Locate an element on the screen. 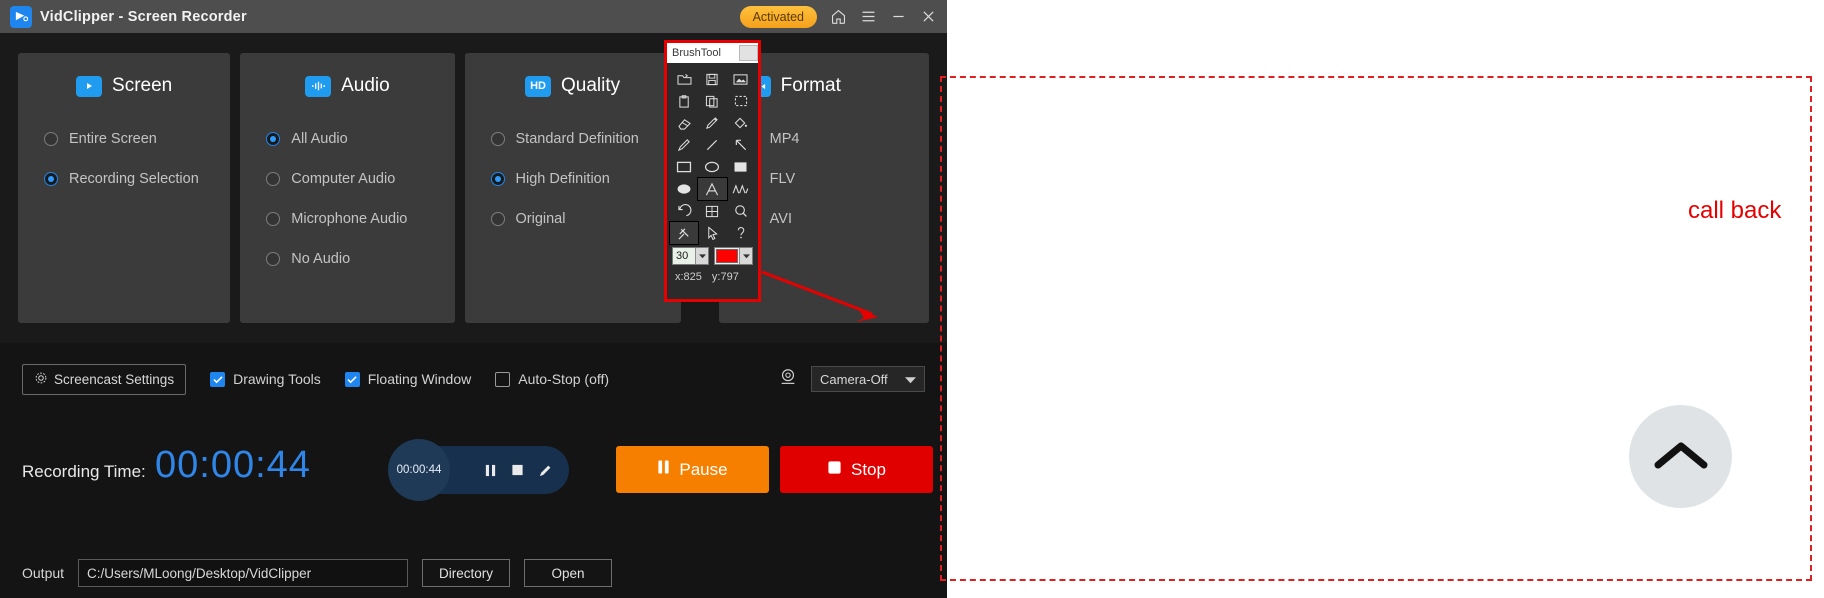 The height and width of the screenshot is (598, 1824). radio-standard-definition is located at coordinates (497, 139).